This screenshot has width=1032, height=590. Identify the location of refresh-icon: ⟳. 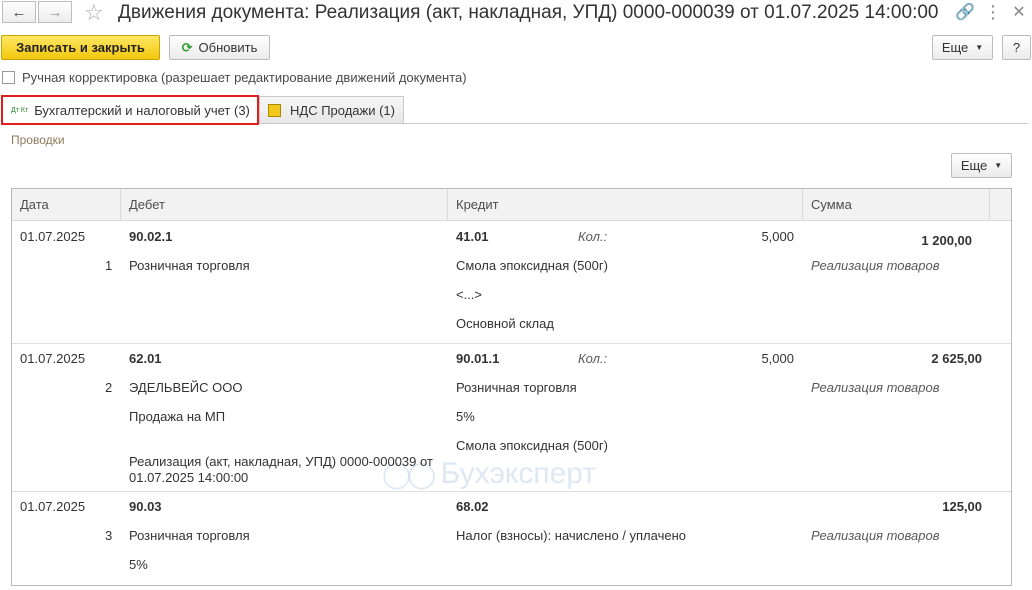
(187, 47).